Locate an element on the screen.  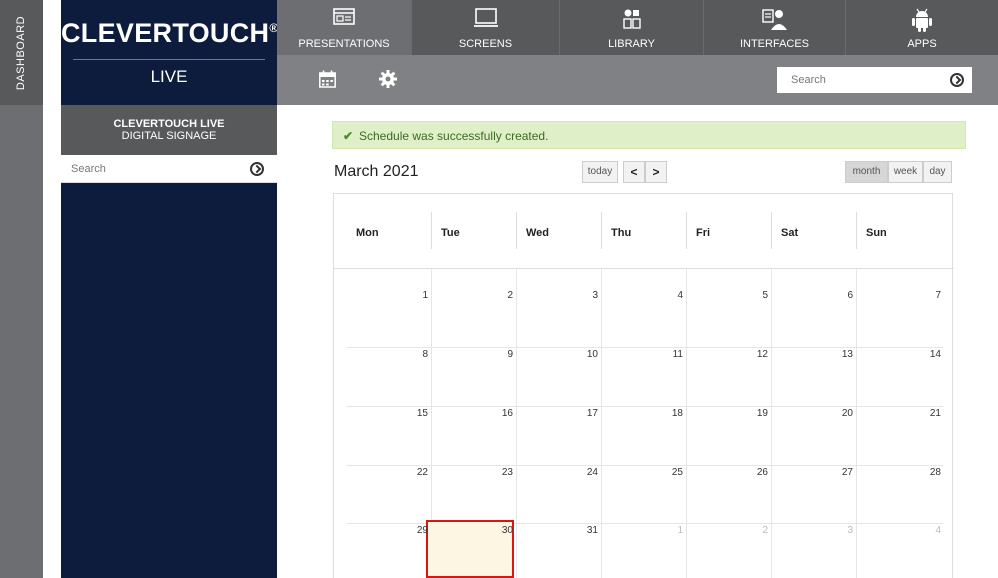
day-cell: 21 is located at coordinates (929, 413).